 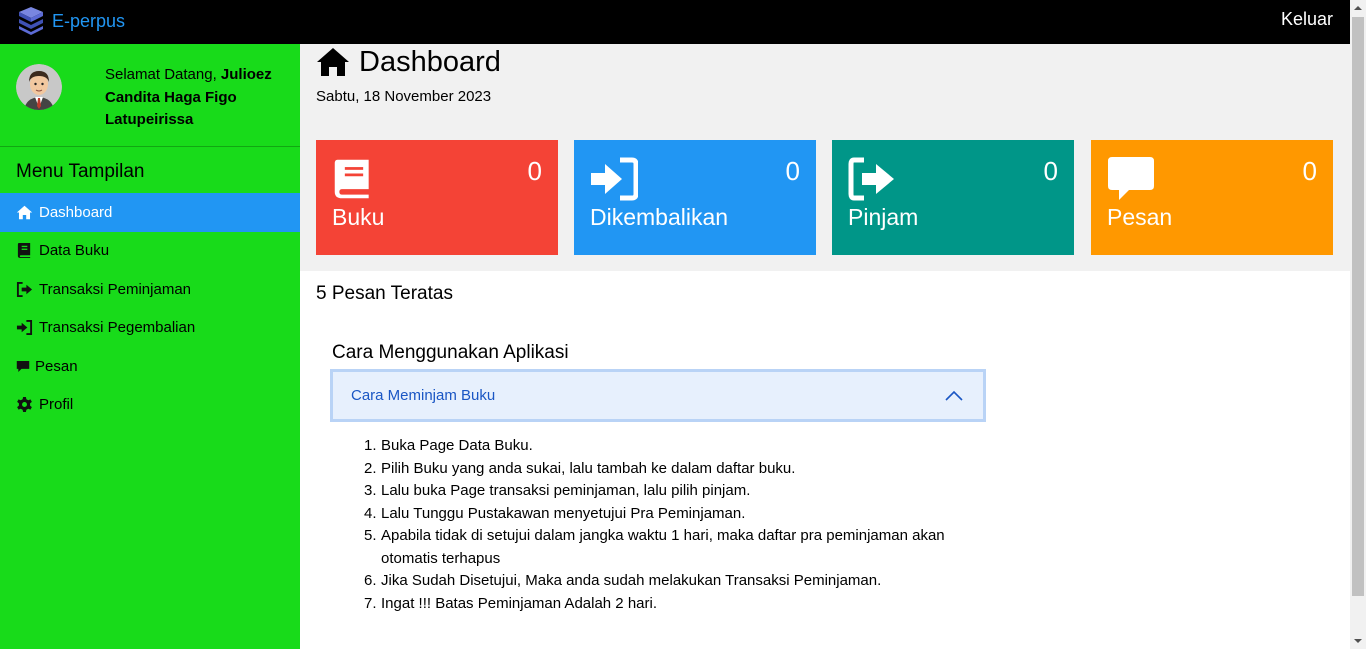 I want to click on scroll-up-arrow-icon, so click(x=1358, y=8).